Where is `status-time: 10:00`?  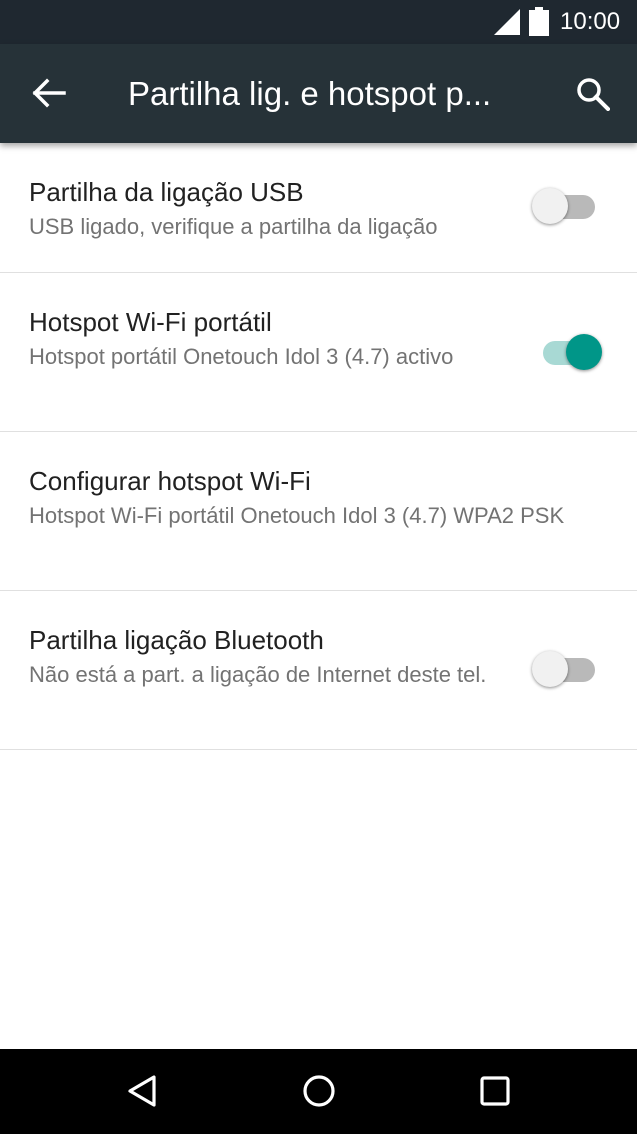 status-time: 10:00 is located at coordinates (590, 21).